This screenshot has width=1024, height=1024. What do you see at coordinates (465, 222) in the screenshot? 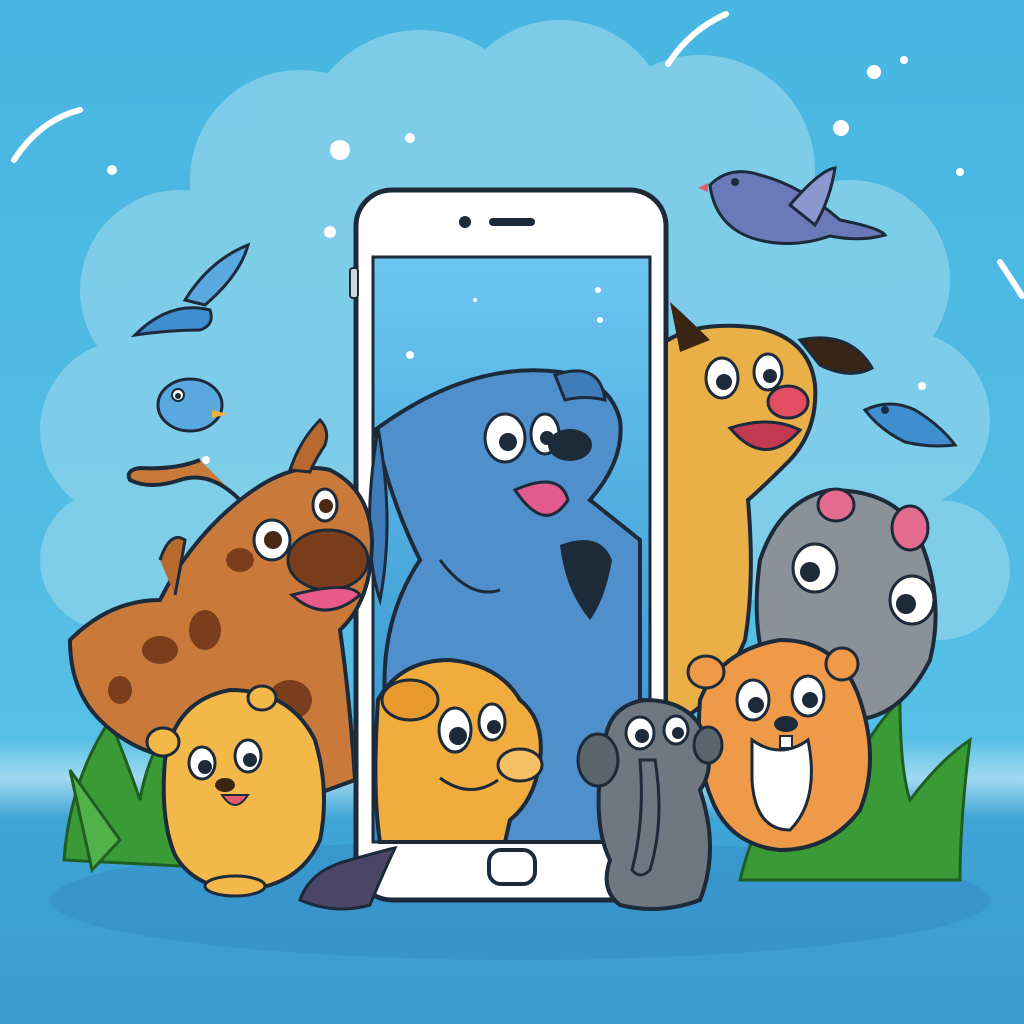
I see `phone-camera-icon` at bounding box center [465, 222].